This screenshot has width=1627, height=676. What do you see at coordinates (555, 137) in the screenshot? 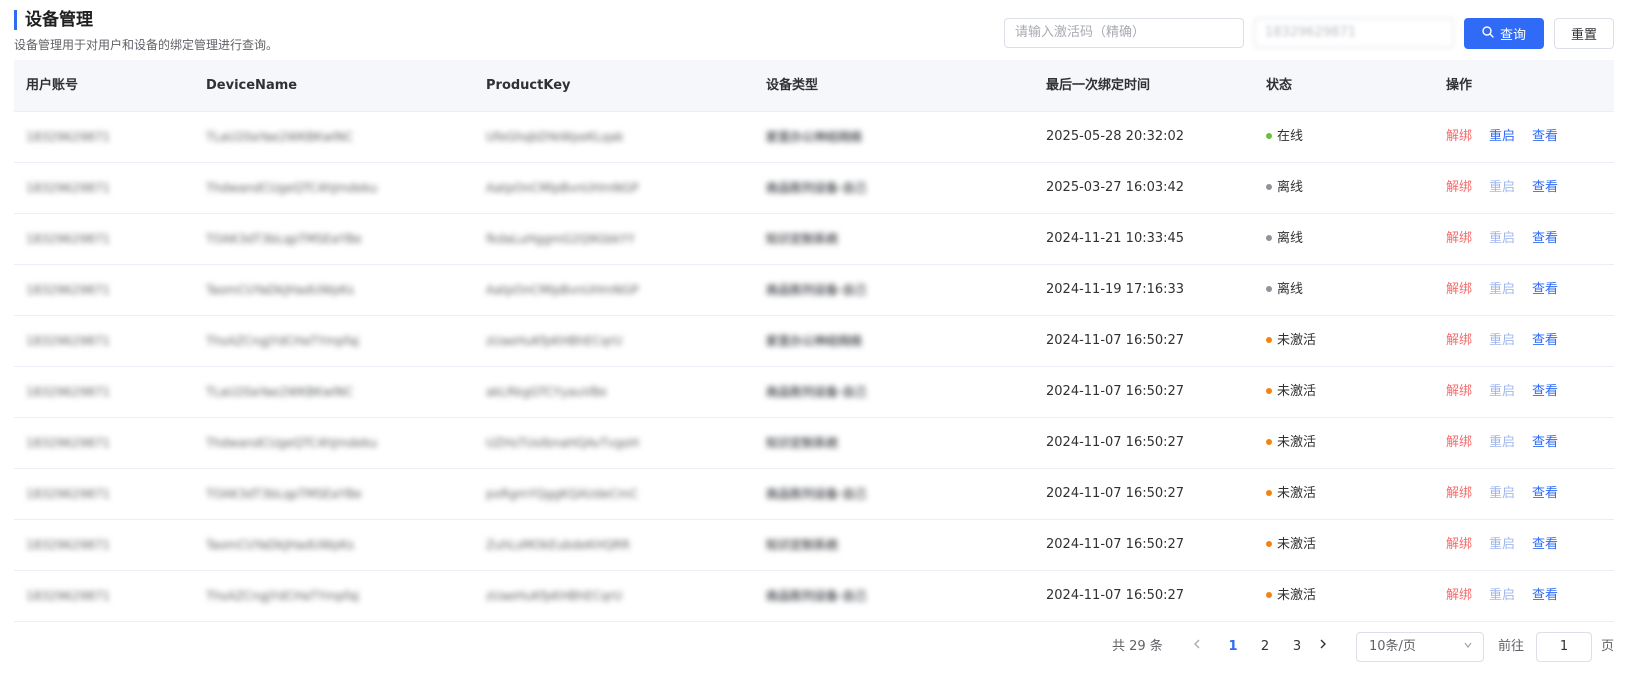
I see `cell-product-key: UfeGhqbDYeWpeKLqak` at bounding box center [555, 137].